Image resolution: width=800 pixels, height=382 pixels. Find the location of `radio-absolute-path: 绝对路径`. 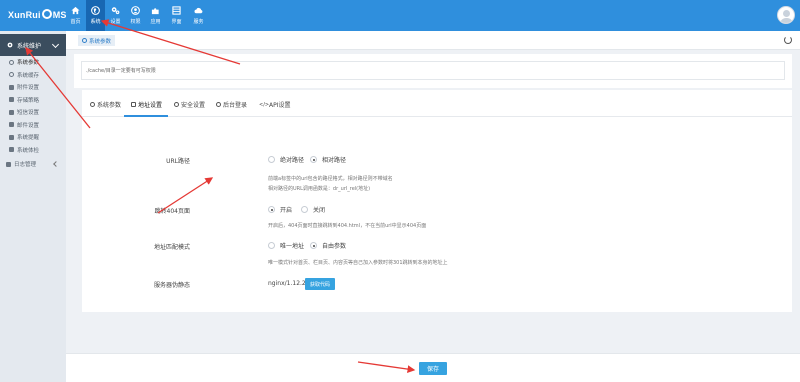

radio-absolute-path: 绝对路径 is located at coordinates (286, 159).